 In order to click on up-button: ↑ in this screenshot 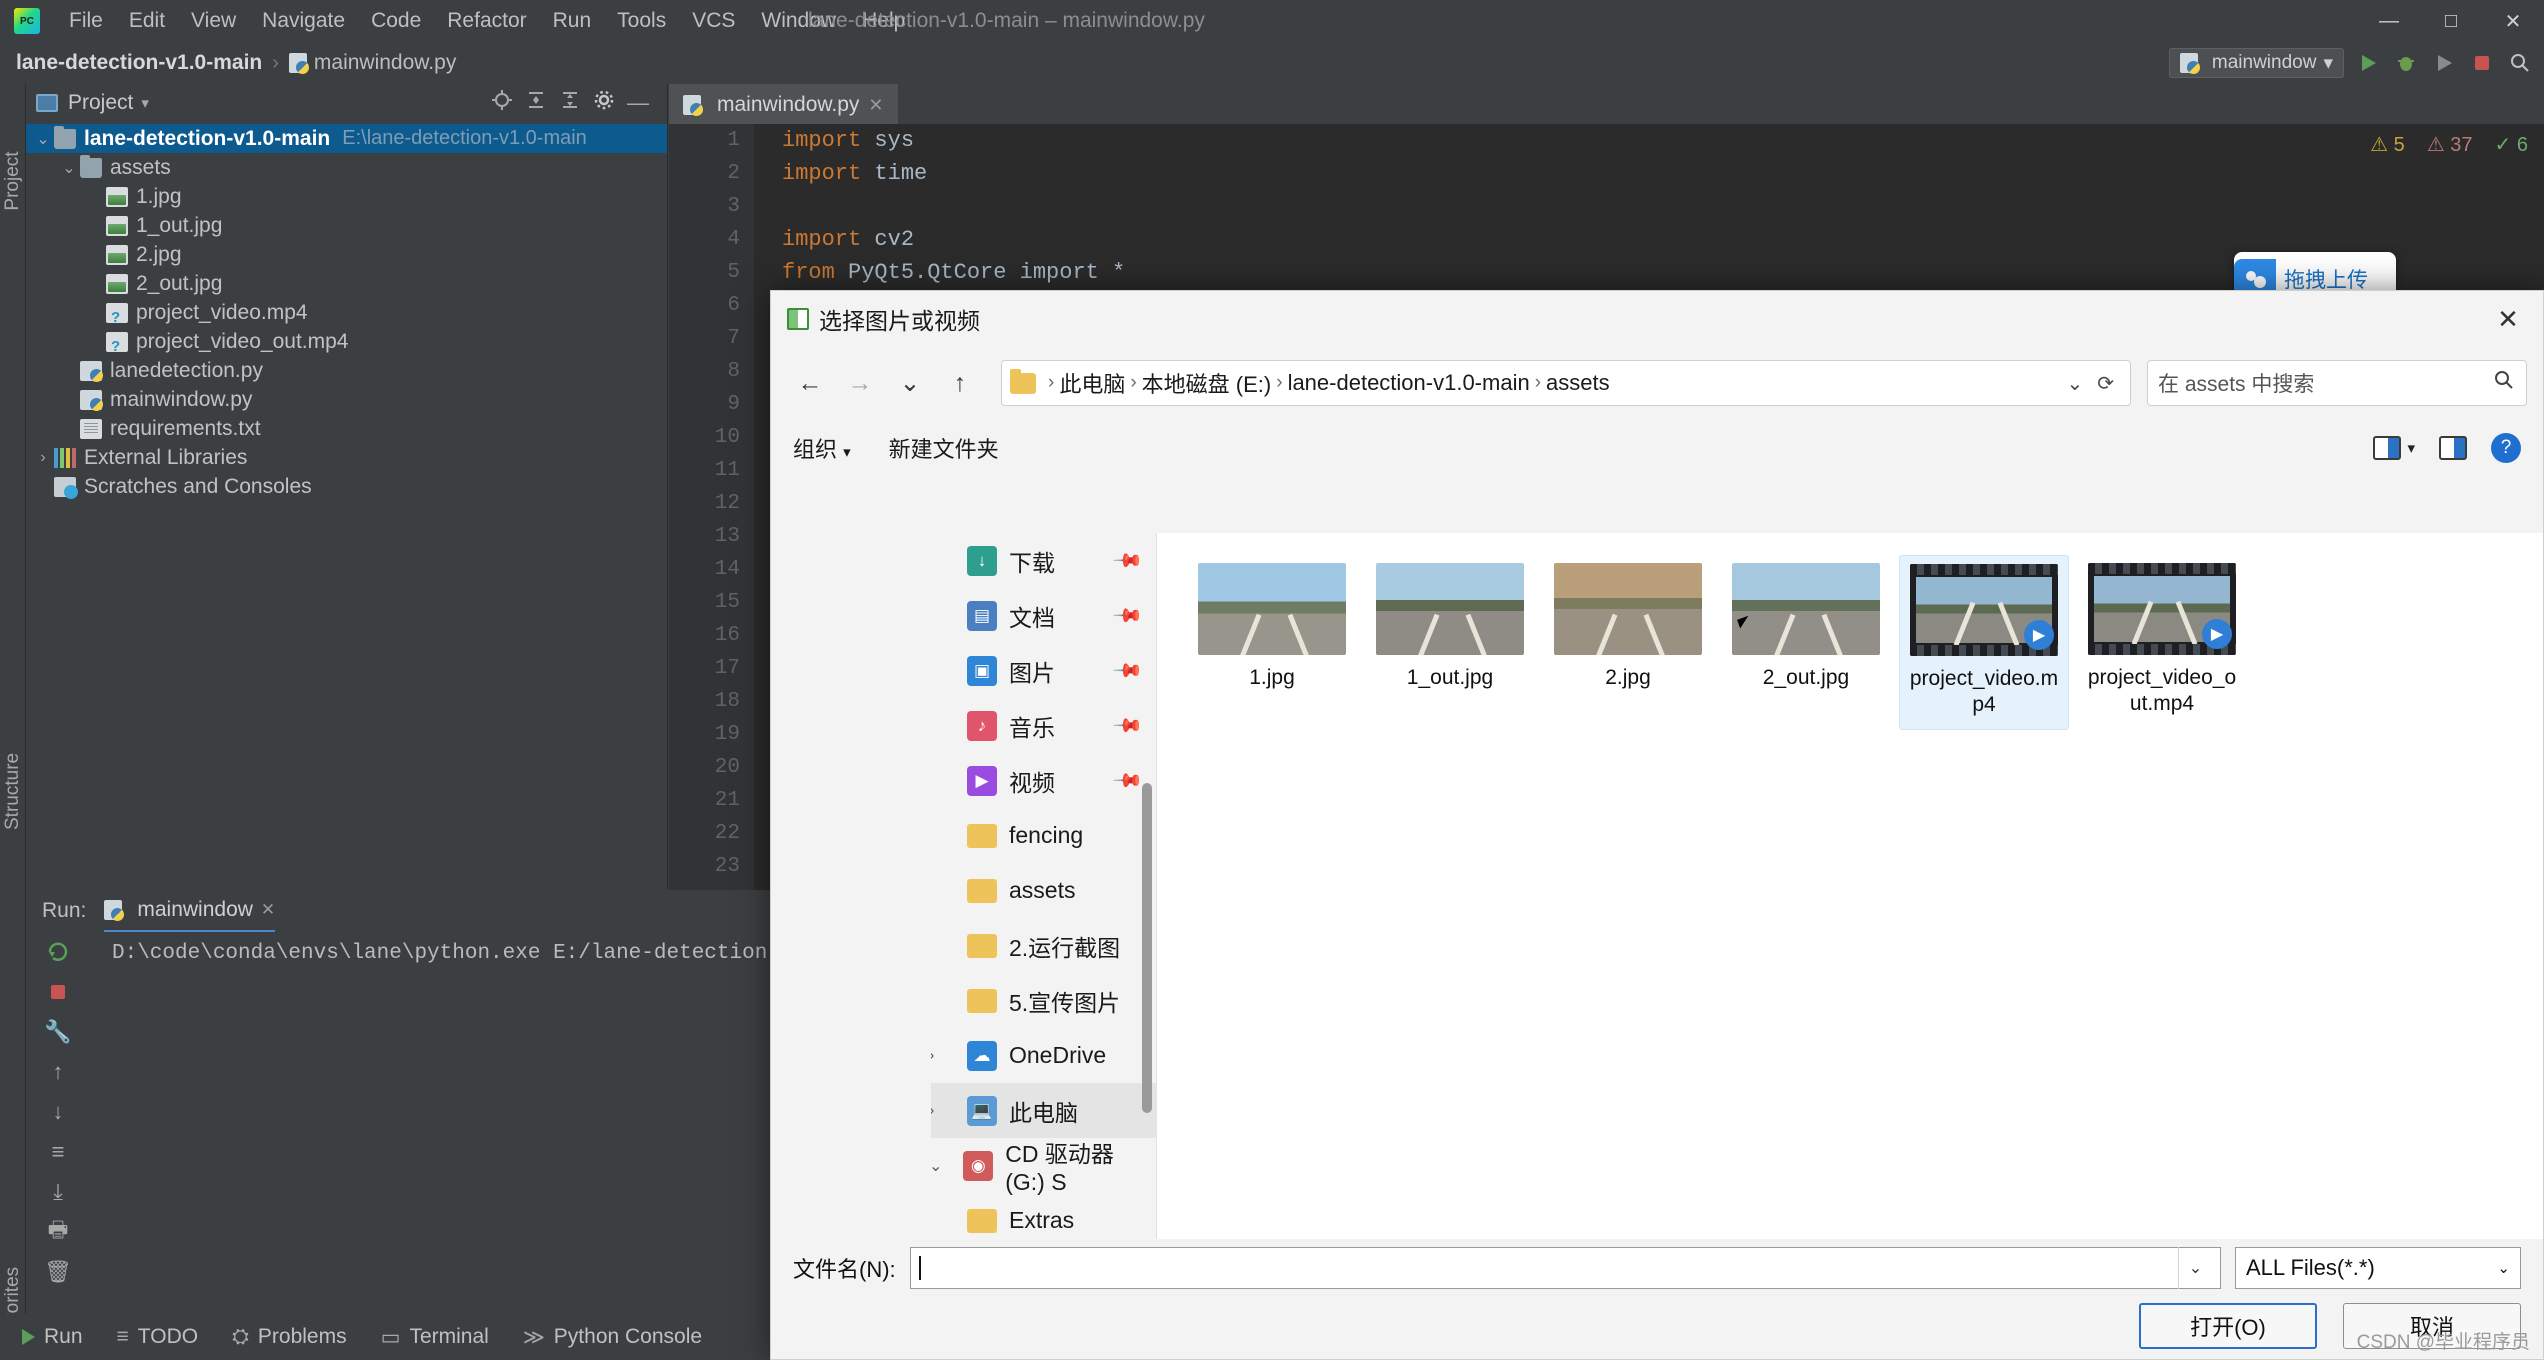, I will do `click(960, 383)`.